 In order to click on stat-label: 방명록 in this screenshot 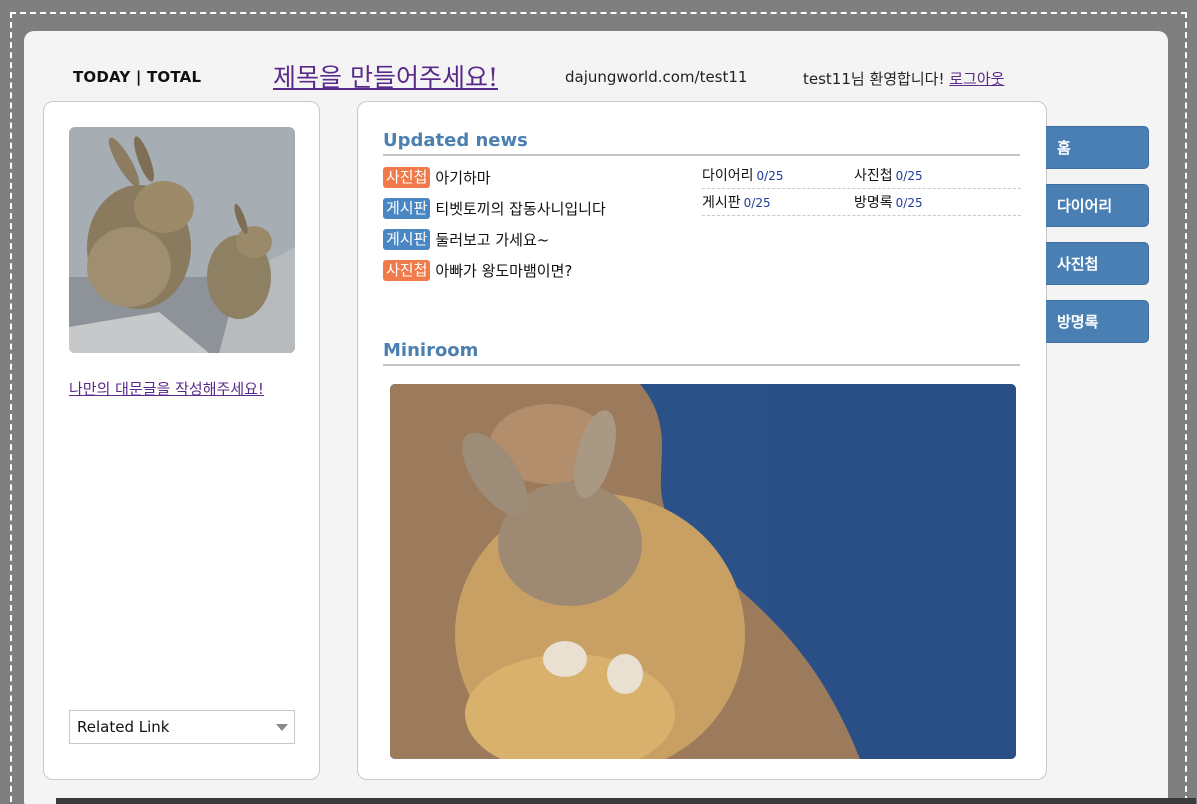, I will do `click(873, 203)`.